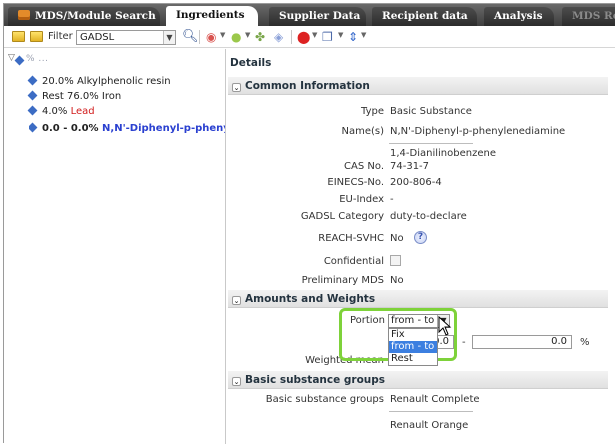  I want to click on section-title: Amounts and Weights, so click(310, 299).